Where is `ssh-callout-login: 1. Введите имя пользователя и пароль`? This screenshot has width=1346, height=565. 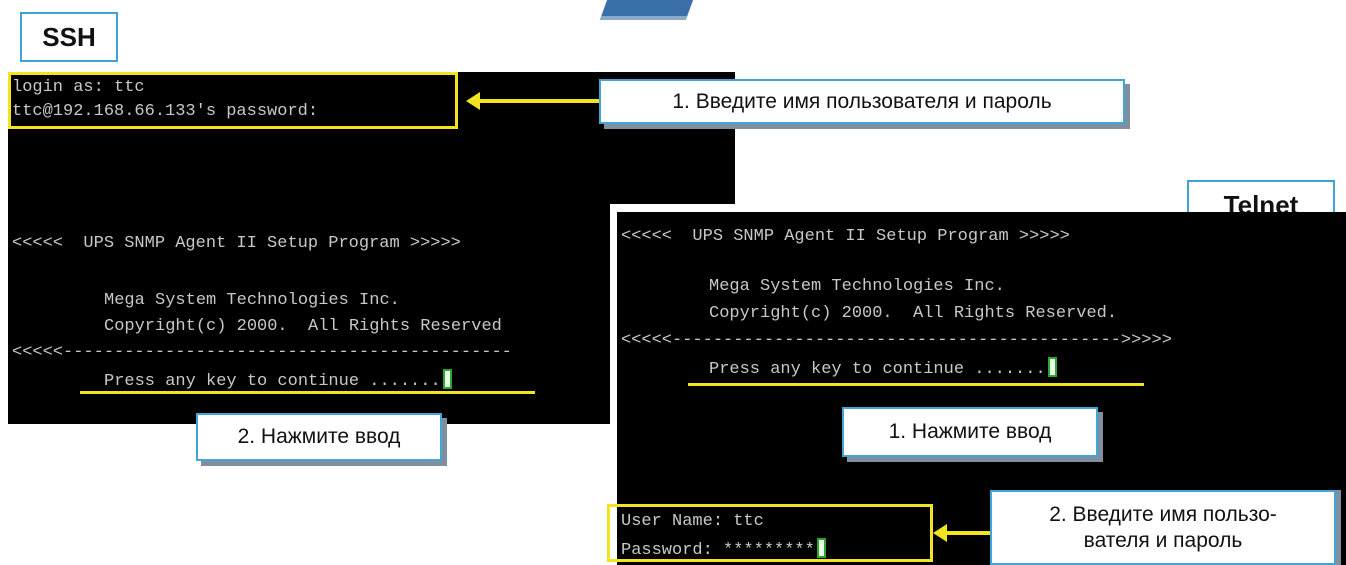
ssh-callout-login: 1. Введите имя пользователя и пароль is located at coordinates (862, 101).